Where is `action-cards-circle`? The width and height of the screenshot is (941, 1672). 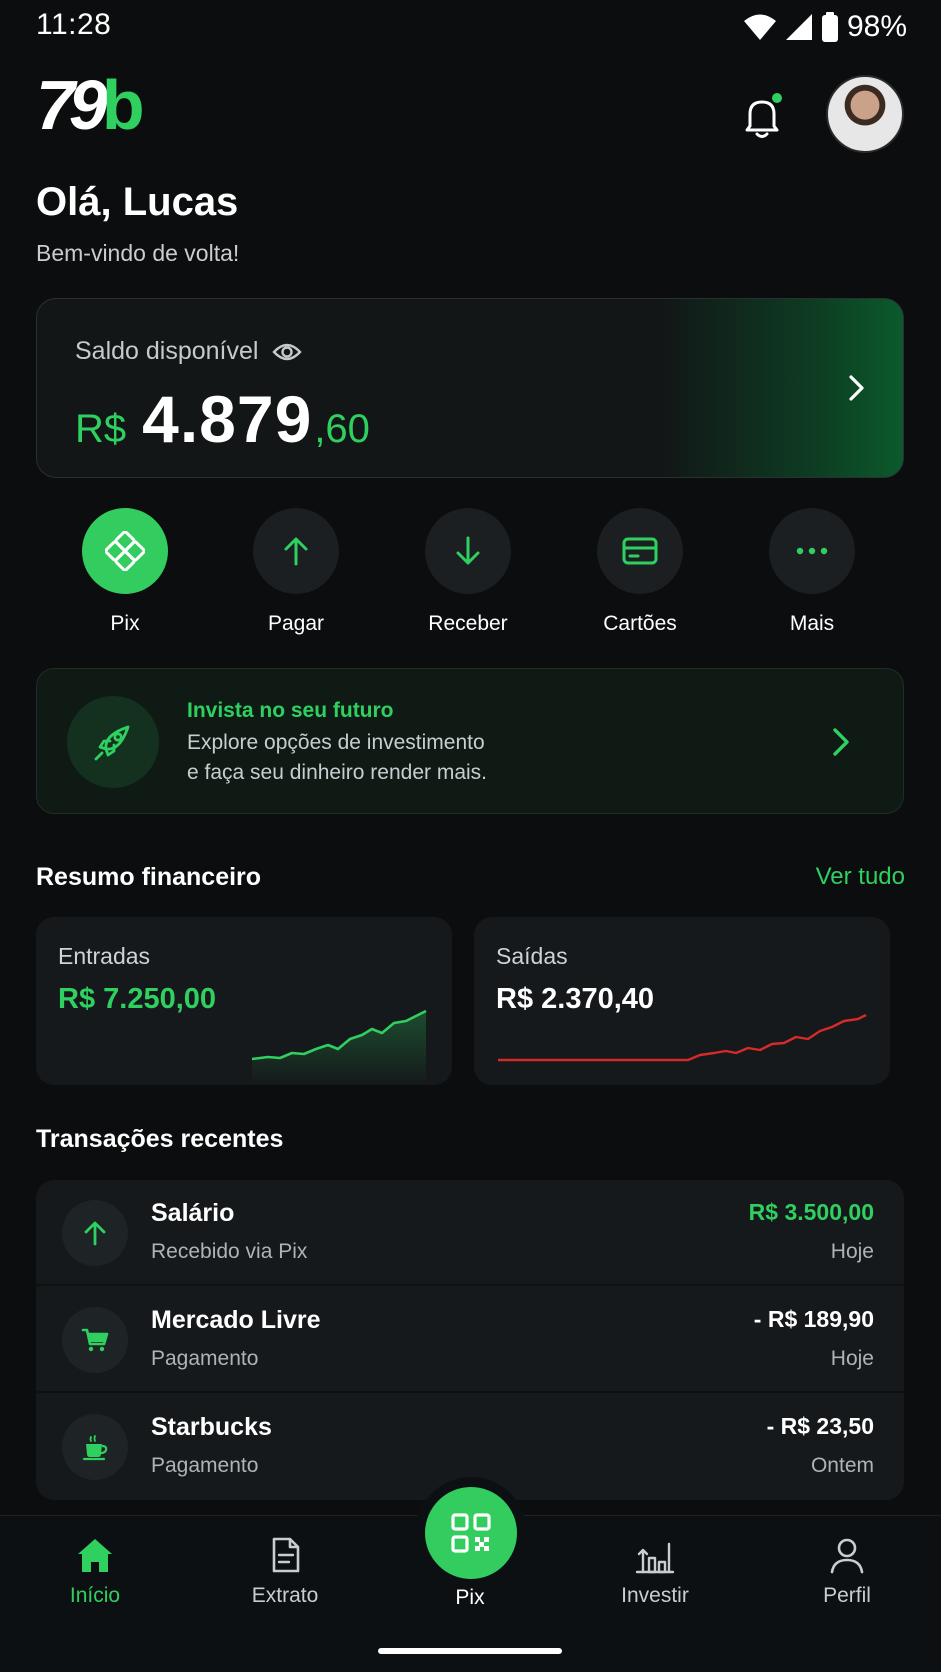
action-cards-circle is located at coordinates (640, 551).